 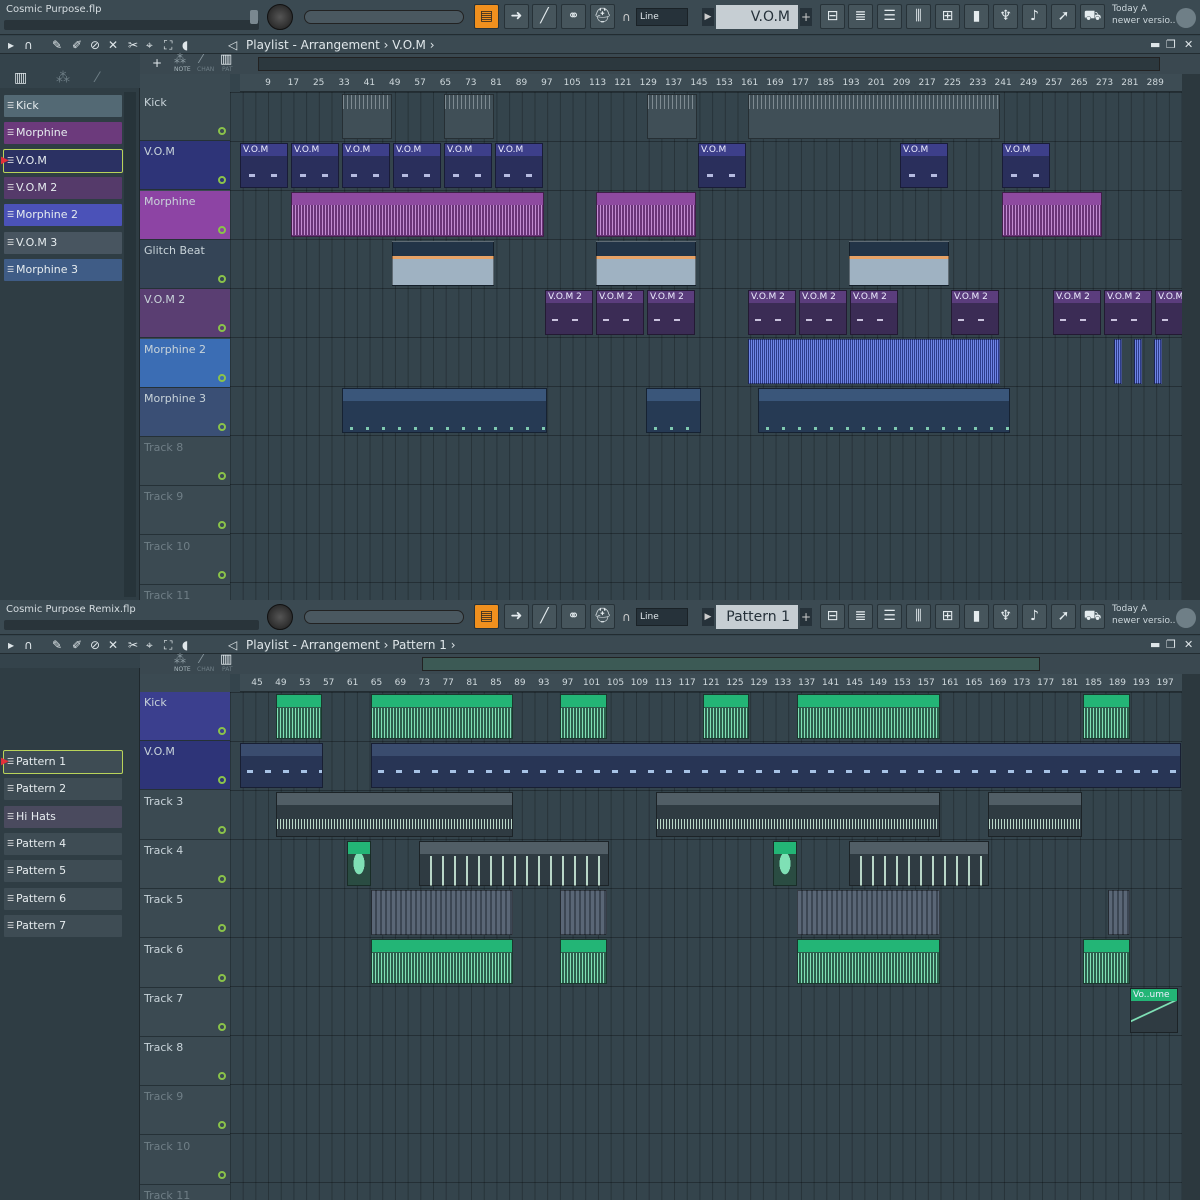 I want to click on pattern-item: V.O.M 3, so click(x=63, y=242).